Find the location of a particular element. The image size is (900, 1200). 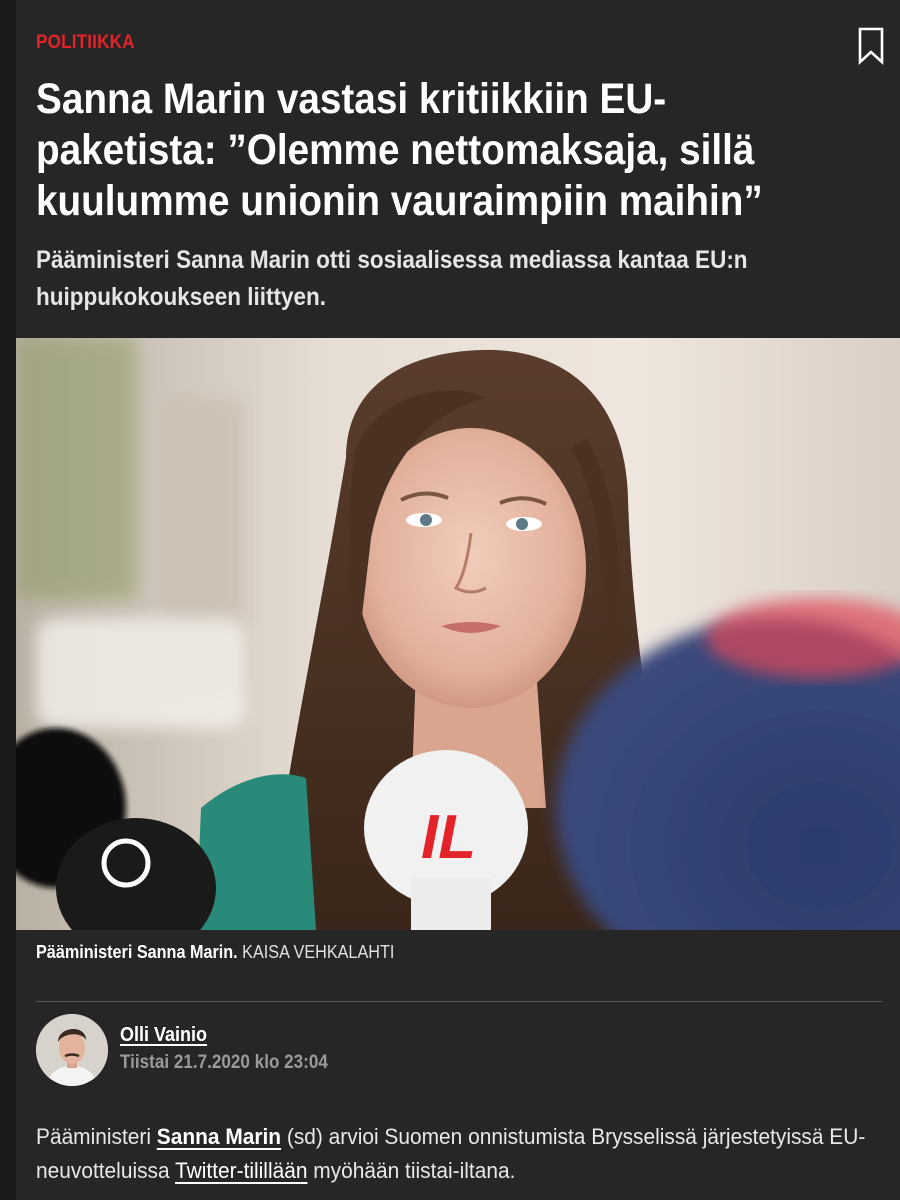

category-label: POLITIIKKA is located at coordinates (85, 43).